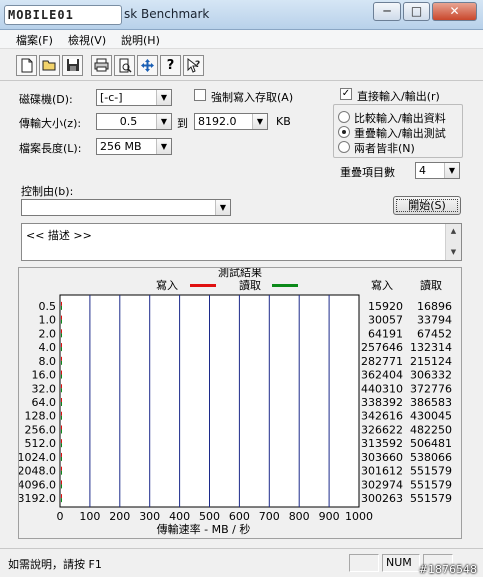  What do you see at coordinates (204, 529) in the screenshot?
I see `x-axis-label: 傳輸速率 - MB / 秒` at bounding box center [204, 529].